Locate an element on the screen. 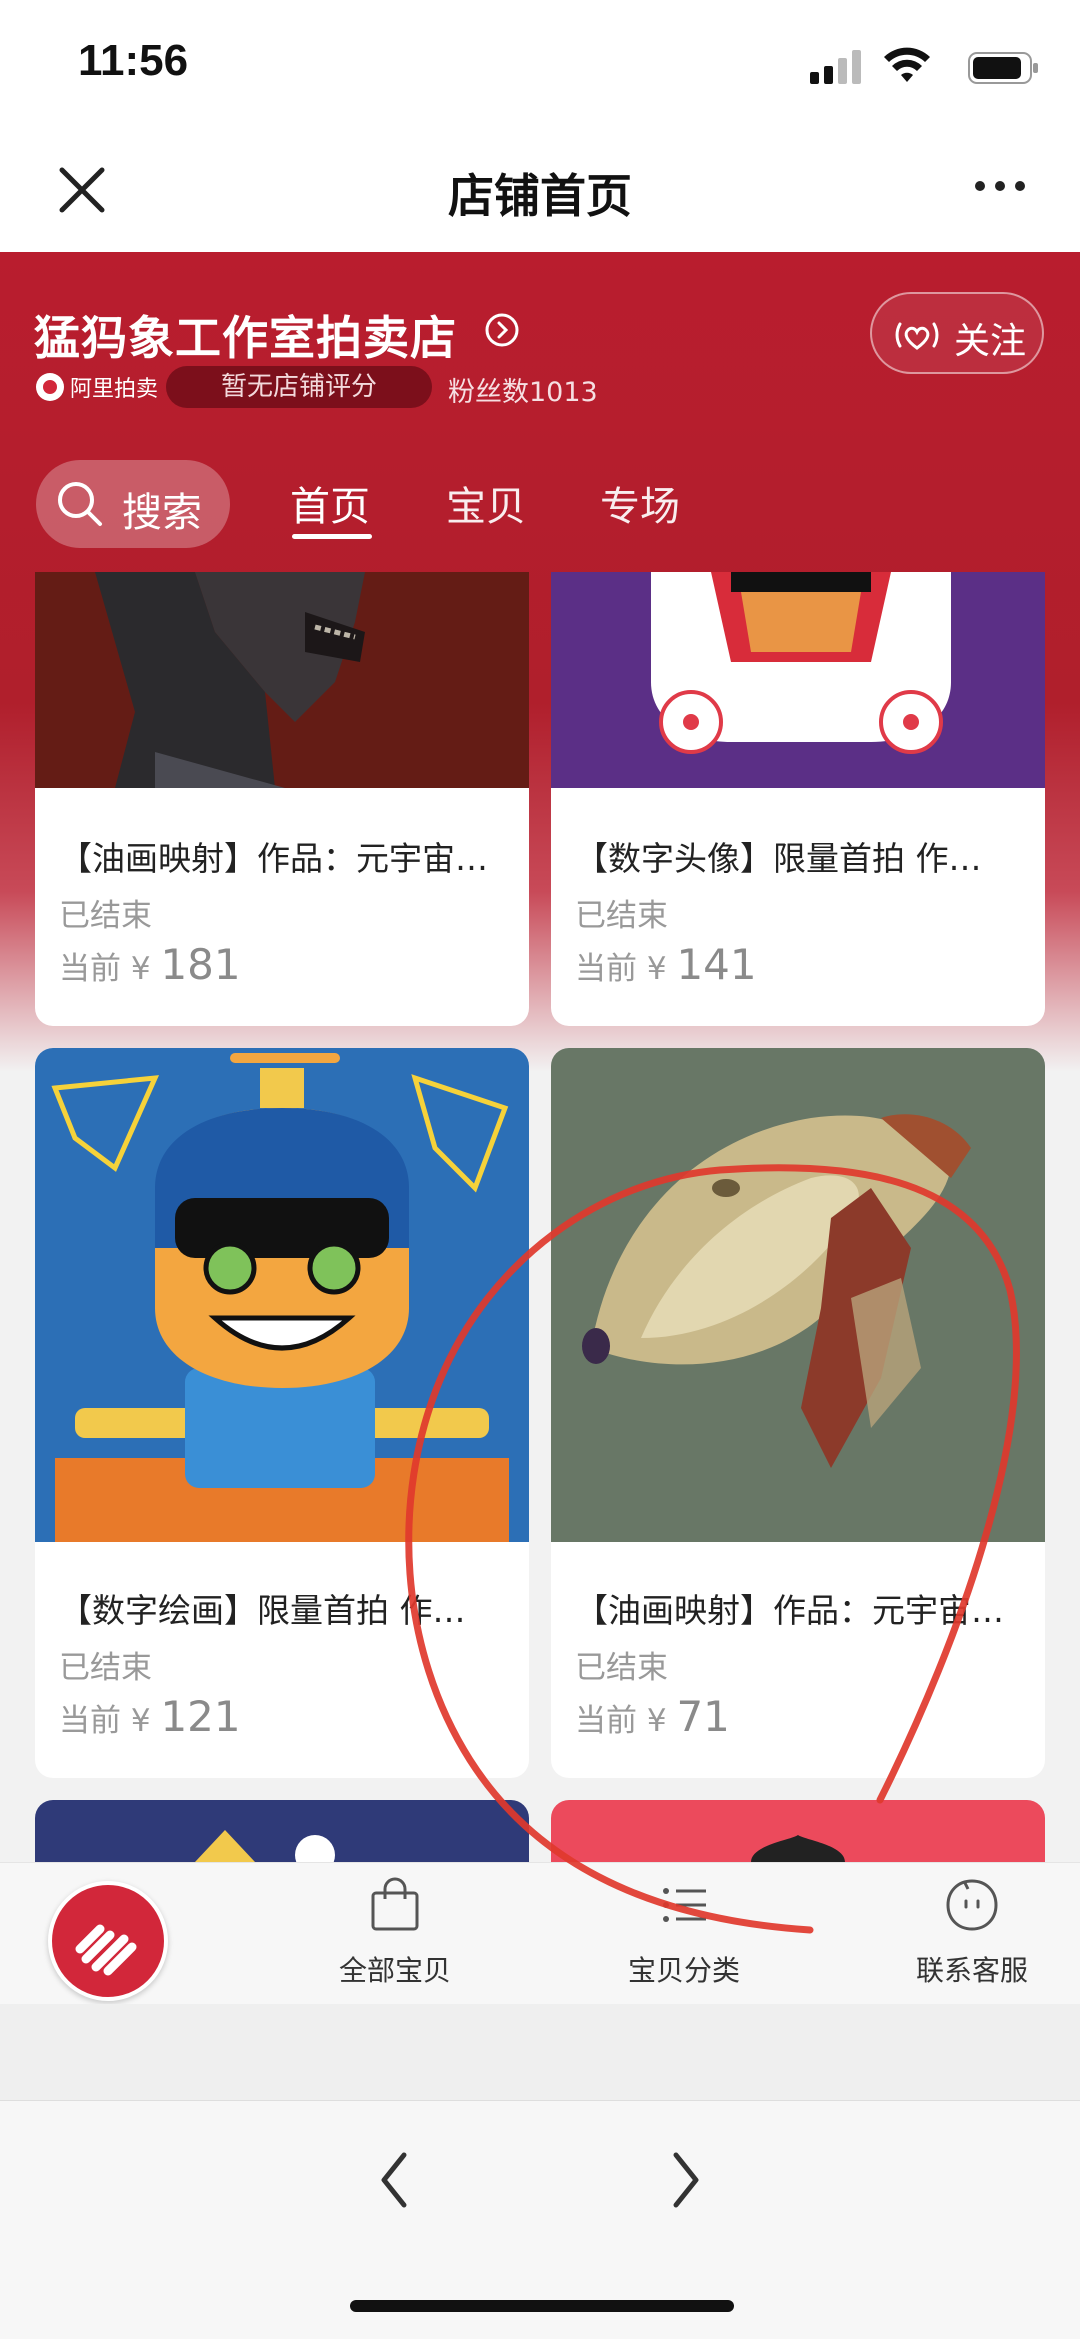 Image resolution: width=1080 pixels, height=2339 pixels. tab-all-items: 全部宝贝 is located at coordinates (395, 1932).